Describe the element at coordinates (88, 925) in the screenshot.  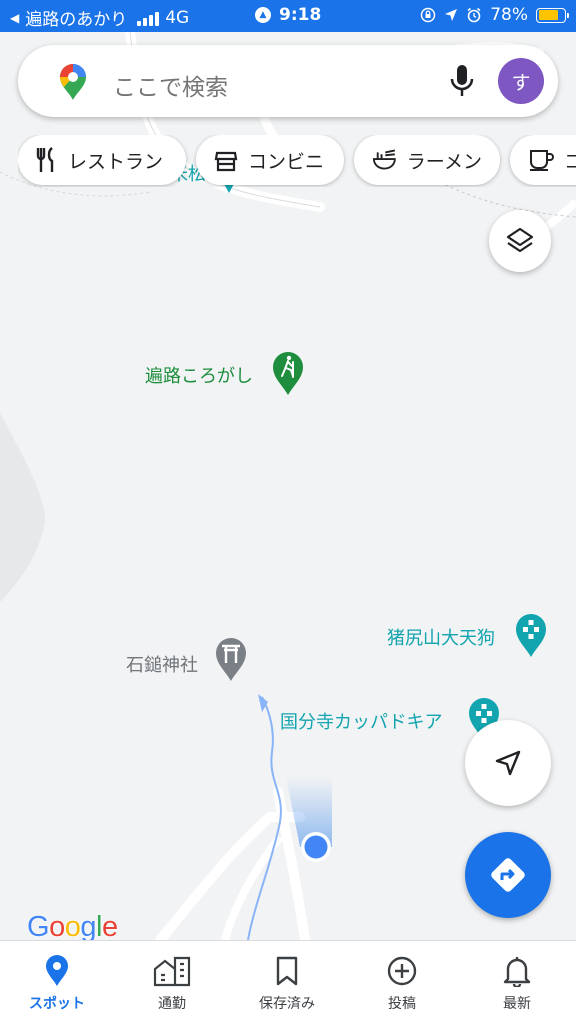
I see `logo-letter: g` at that location.